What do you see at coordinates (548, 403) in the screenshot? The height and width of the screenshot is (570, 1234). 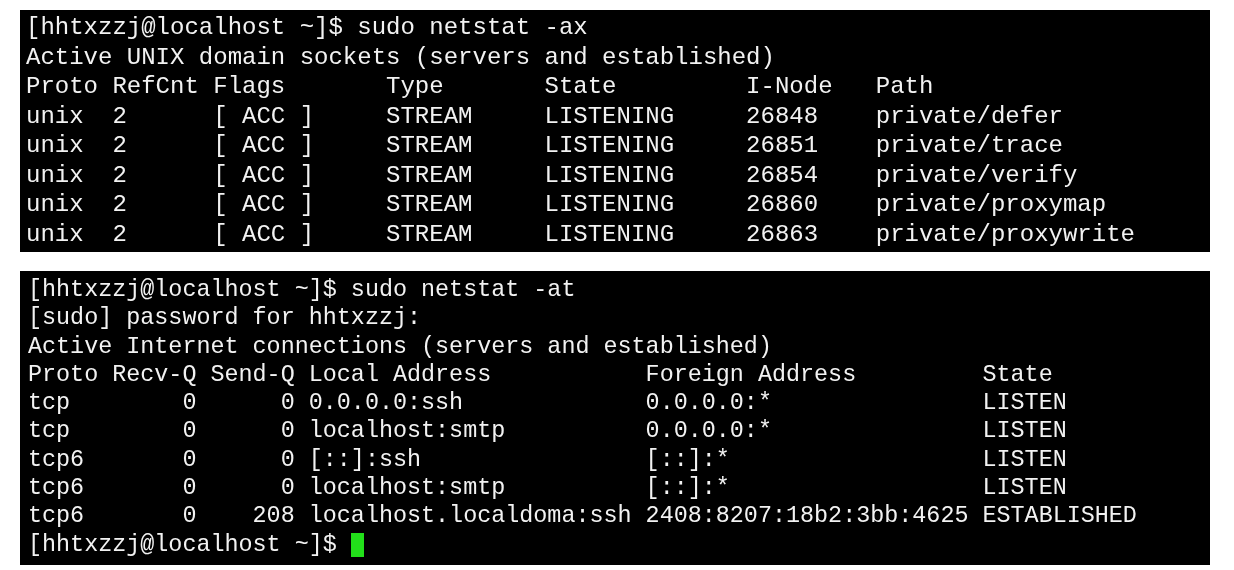 I see `terminal-line: tcp 0 0 0.0.0.0:ssh 0.0.0.0:* LISTEN` at bounding box center [548, 403].